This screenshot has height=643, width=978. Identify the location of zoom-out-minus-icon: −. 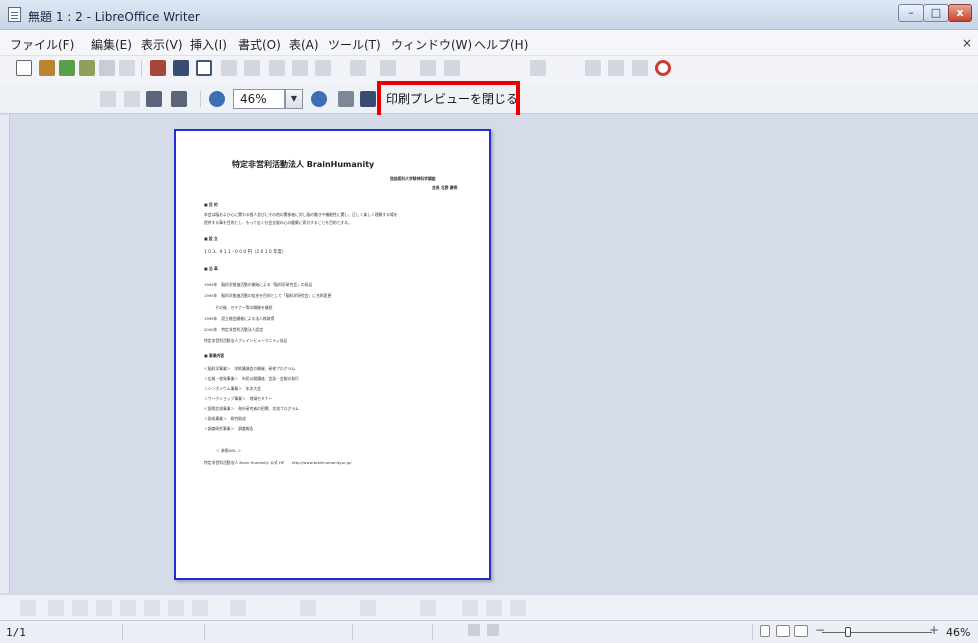
(820, 630).